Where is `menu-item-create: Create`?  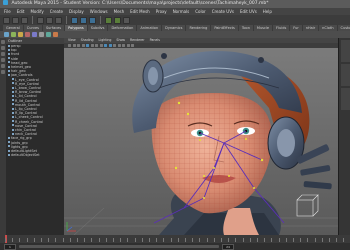 menu-item-create: Create is located at coordinates (56, 11).